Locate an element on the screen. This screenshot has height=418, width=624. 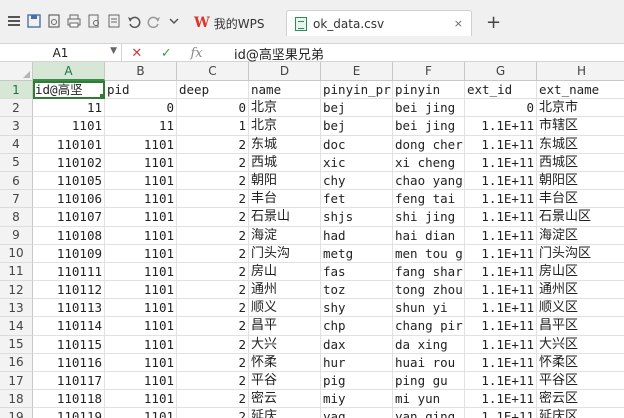
row-header: 9 is located at coordinates (16, 235).